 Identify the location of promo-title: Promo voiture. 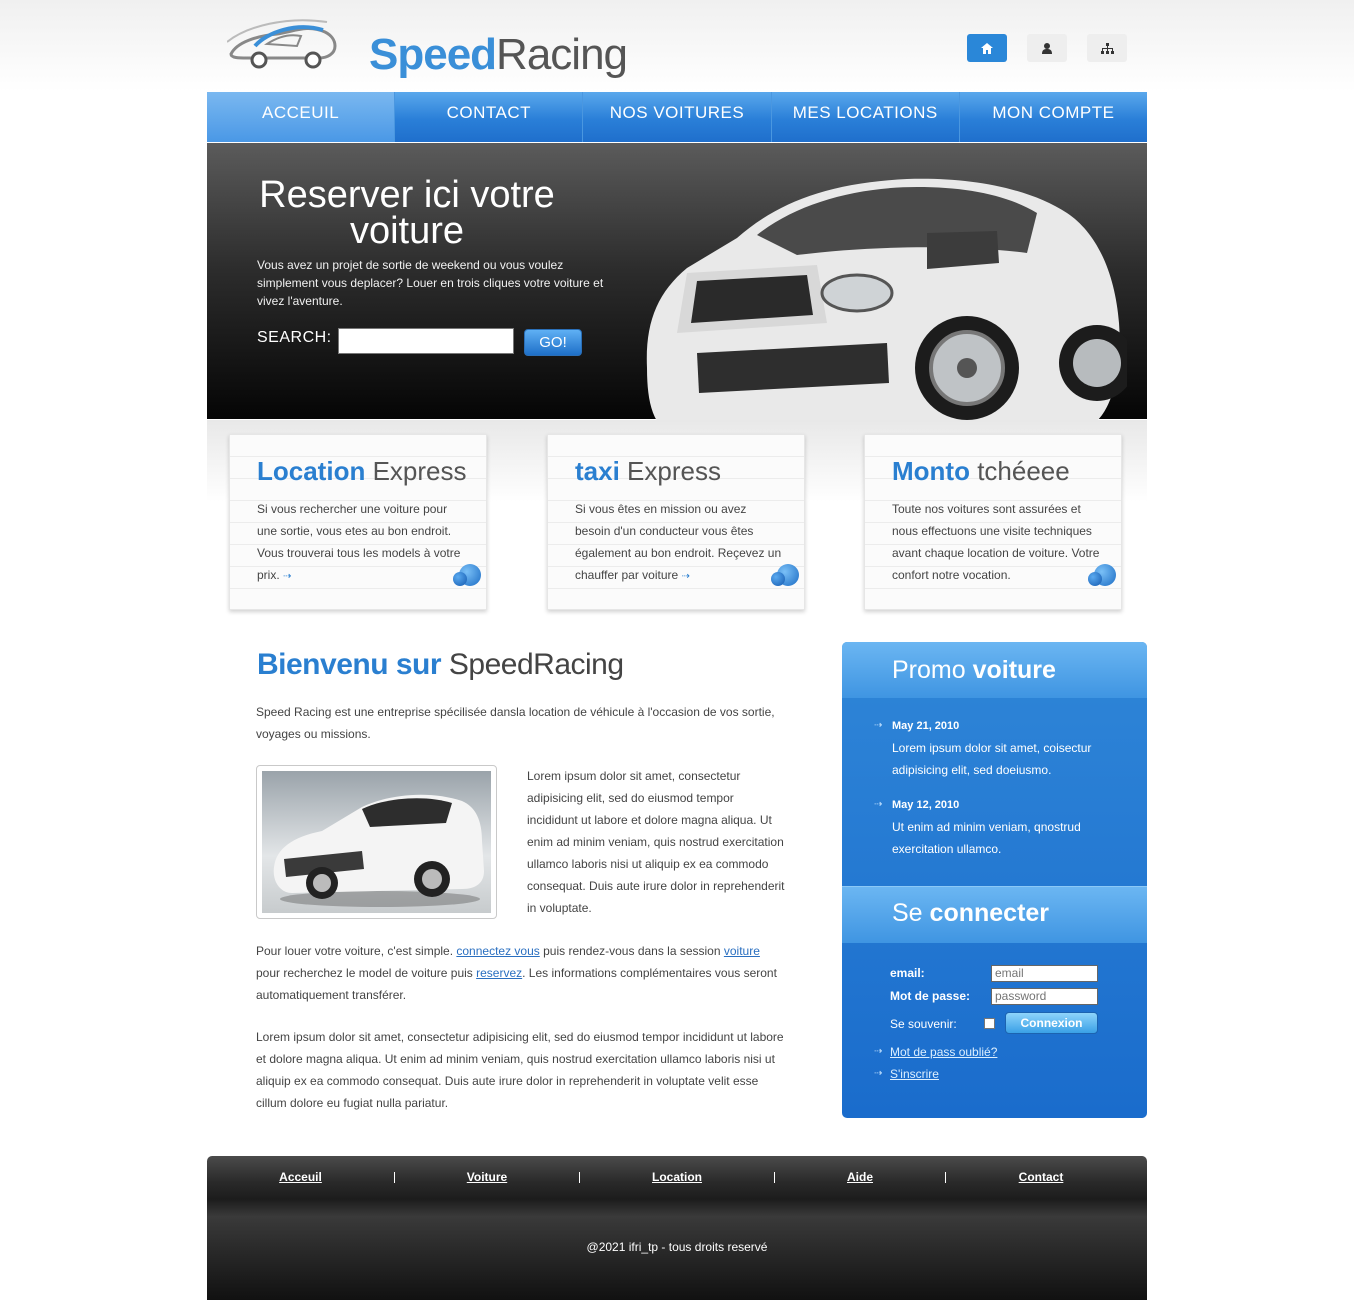
(974, 670).